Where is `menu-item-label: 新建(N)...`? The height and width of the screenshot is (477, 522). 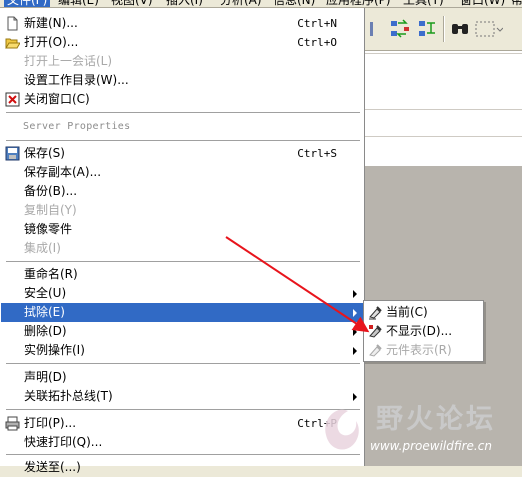
menu-item-label: 新建(N)... is located at coordinates (51, 23).